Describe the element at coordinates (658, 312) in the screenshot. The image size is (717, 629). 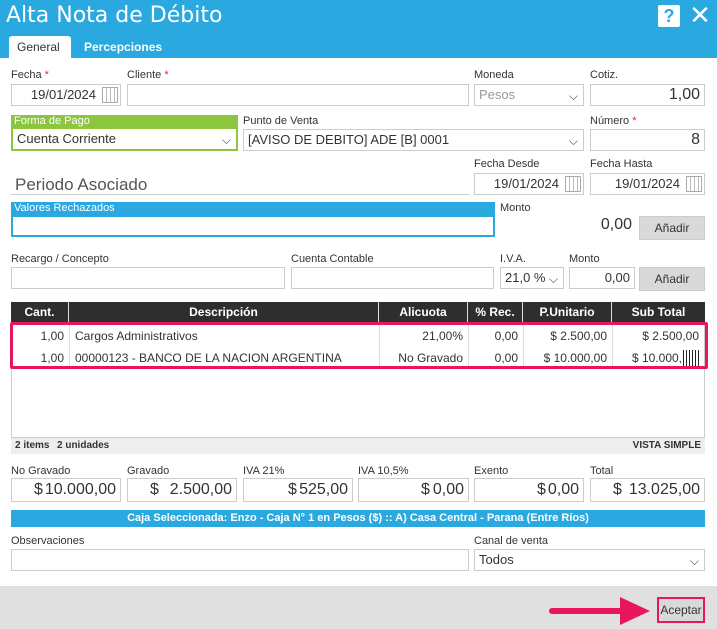
I see `col-subtotal: Sub Total` at that location.